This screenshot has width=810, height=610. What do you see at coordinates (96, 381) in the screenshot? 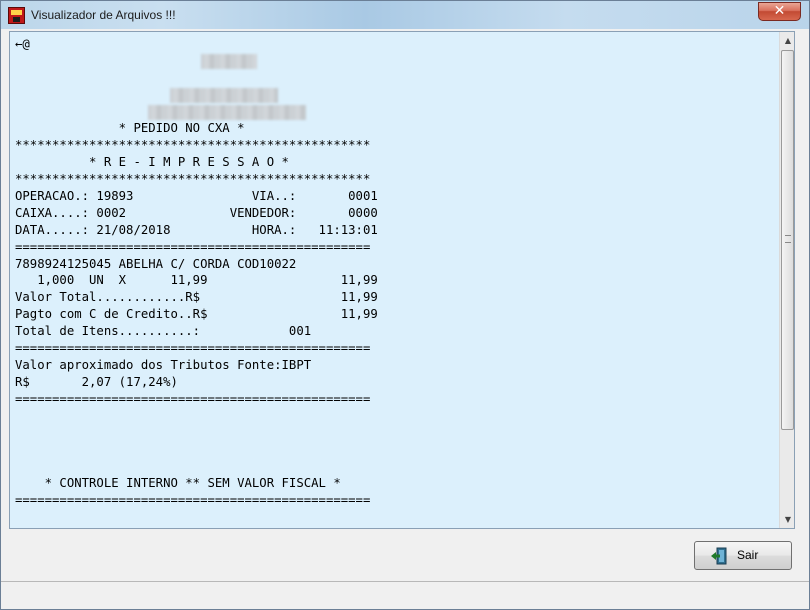
I see `text-line: R$ 2,07 (17,24%)` at bounding box center [96, 381].